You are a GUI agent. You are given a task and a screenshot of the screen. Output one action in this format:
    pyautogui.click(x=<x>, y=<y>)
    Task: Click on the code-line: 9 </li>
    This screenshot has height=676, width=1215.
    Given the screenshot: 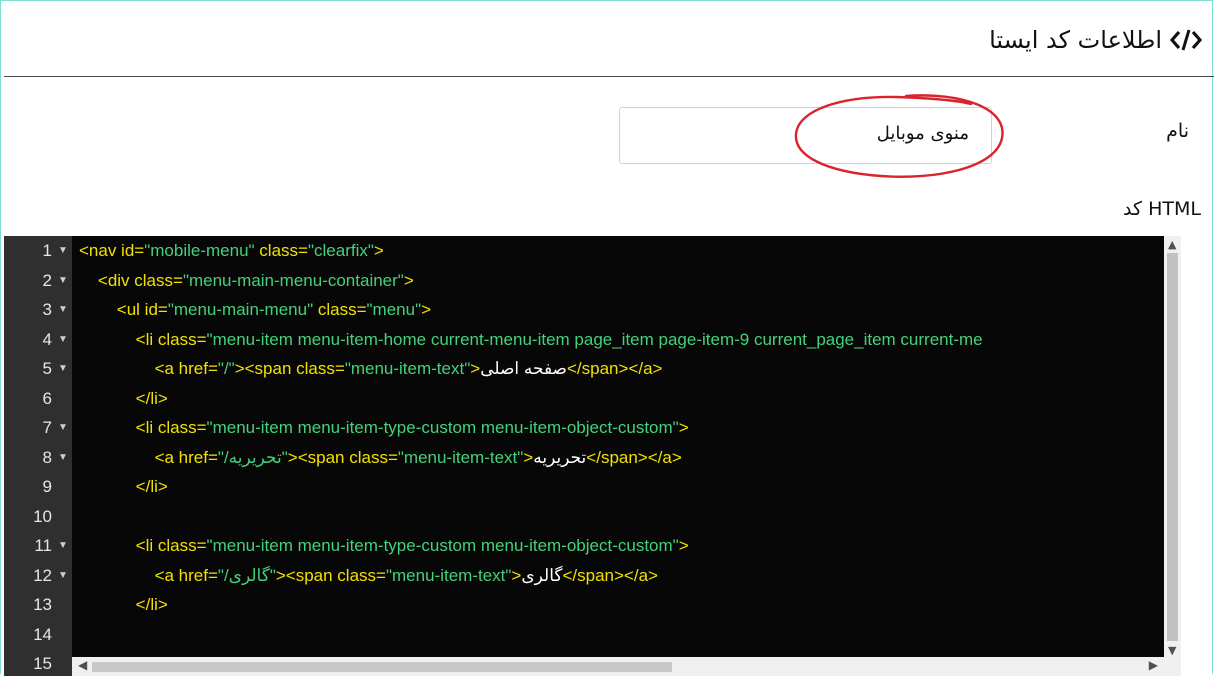 What is the action you would take?
    pyautogui.click(x=584, y=487)
    